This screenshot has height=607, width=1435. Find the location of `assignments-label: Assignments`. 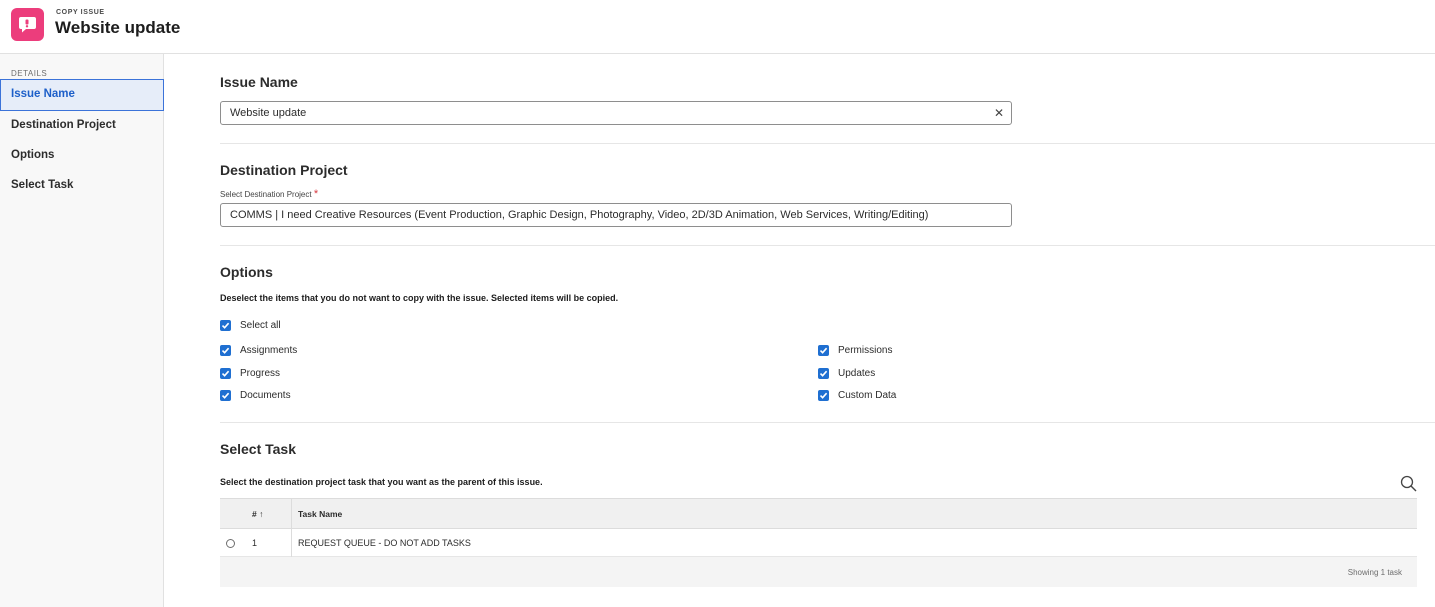

assignments-label: Assignments is located at coordinates (269, 350).